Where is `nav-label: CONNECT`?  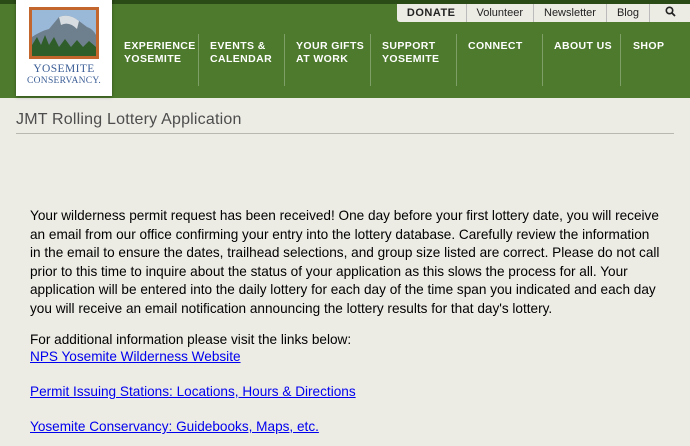
nav-label: CONNECT is located at coordinates (495, 46).